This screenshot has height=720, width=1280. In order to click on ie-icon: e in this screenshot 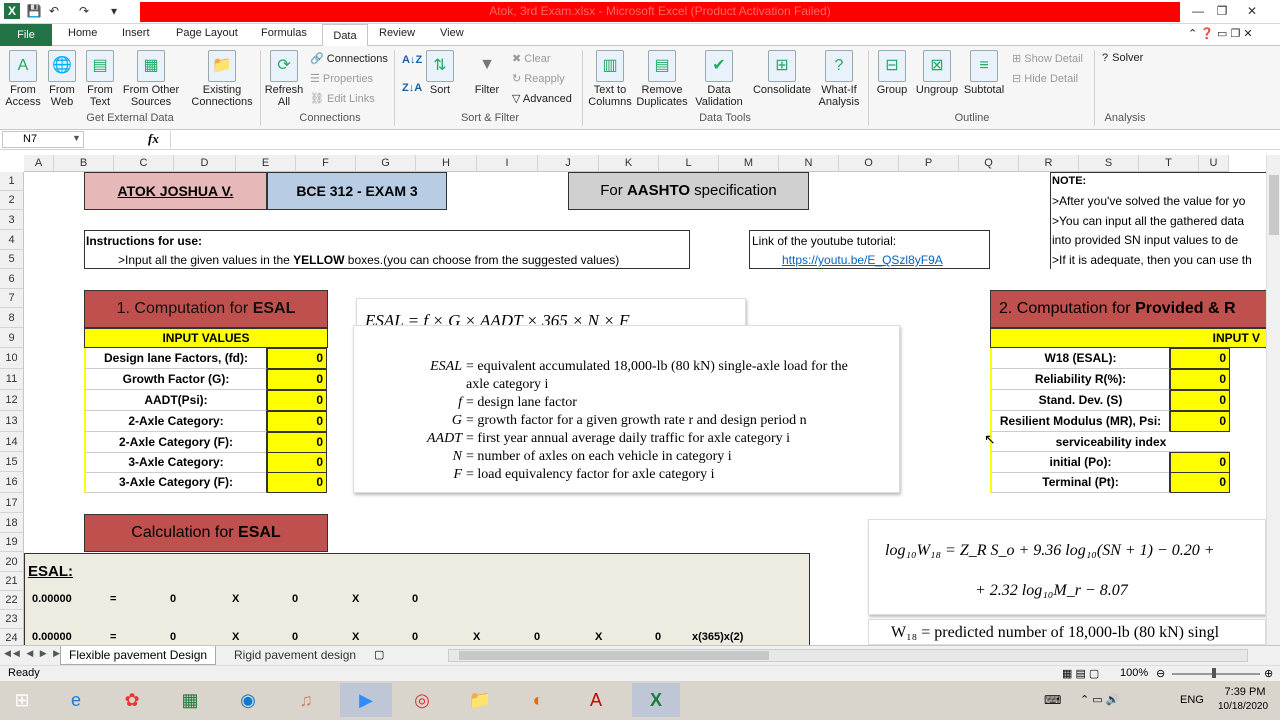, I will do `click(76, 700)`.